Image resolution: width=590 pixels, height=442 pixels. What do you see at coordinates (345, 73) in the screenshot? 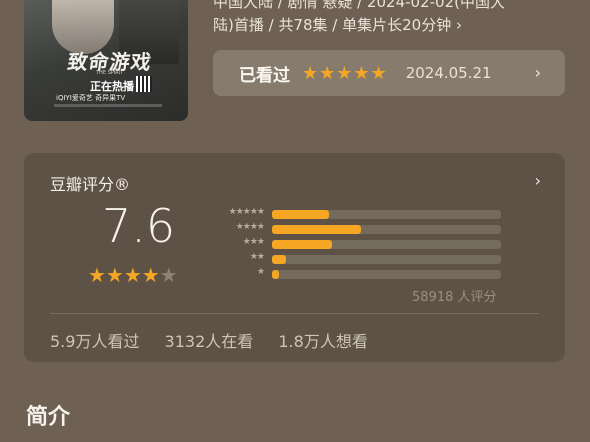
I see `my-rating-stars: ★★★★★` at bounding box center [345, 73].